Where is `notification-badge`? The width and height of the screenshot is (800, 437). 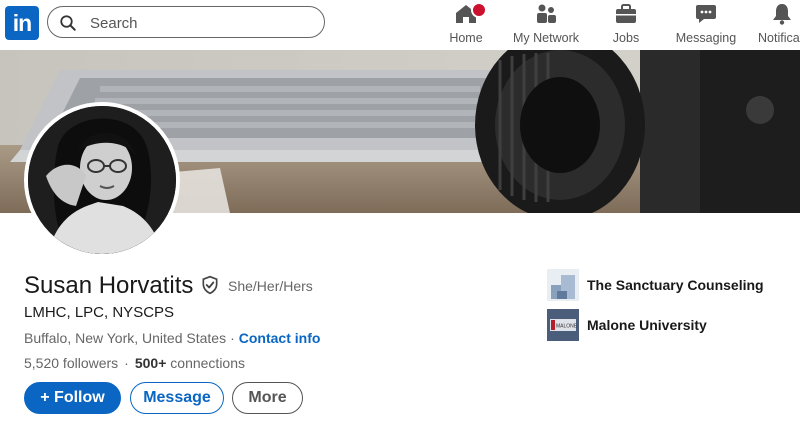
notification-badge is located at coordinates (479, 10).